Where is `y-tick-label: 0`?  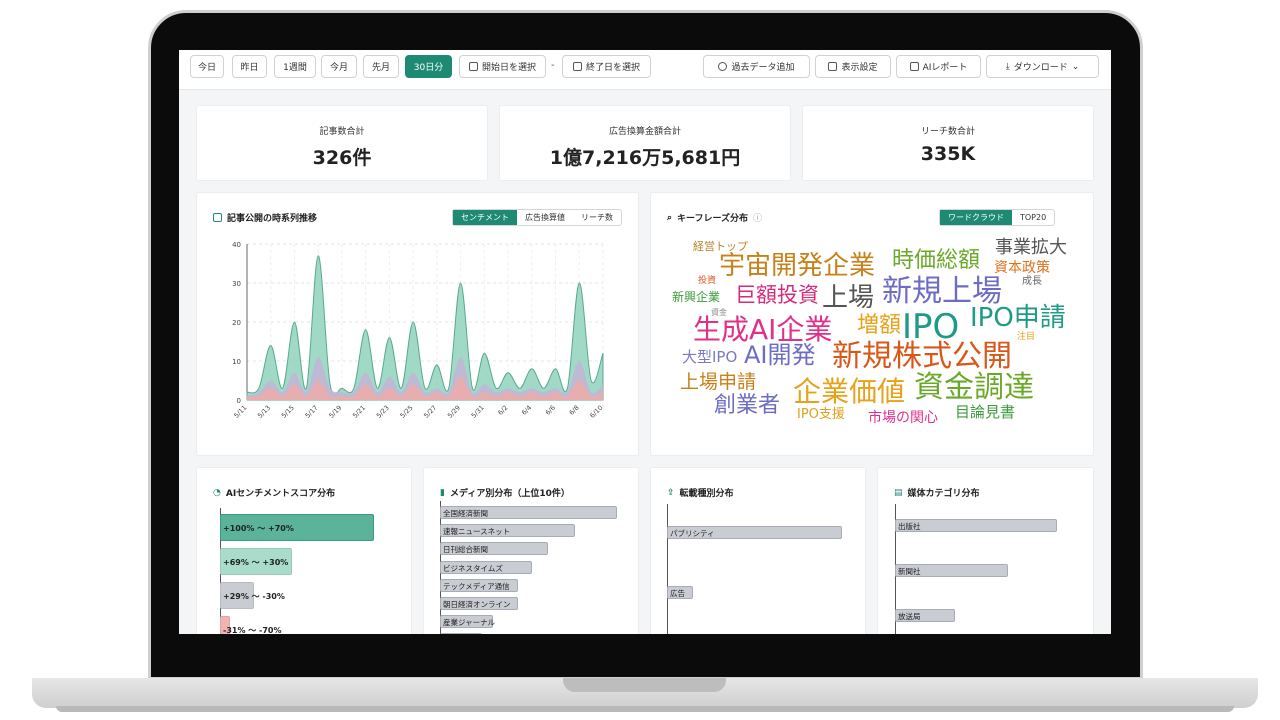
y-tick-label: 0 is located at coordinates (239, 401).